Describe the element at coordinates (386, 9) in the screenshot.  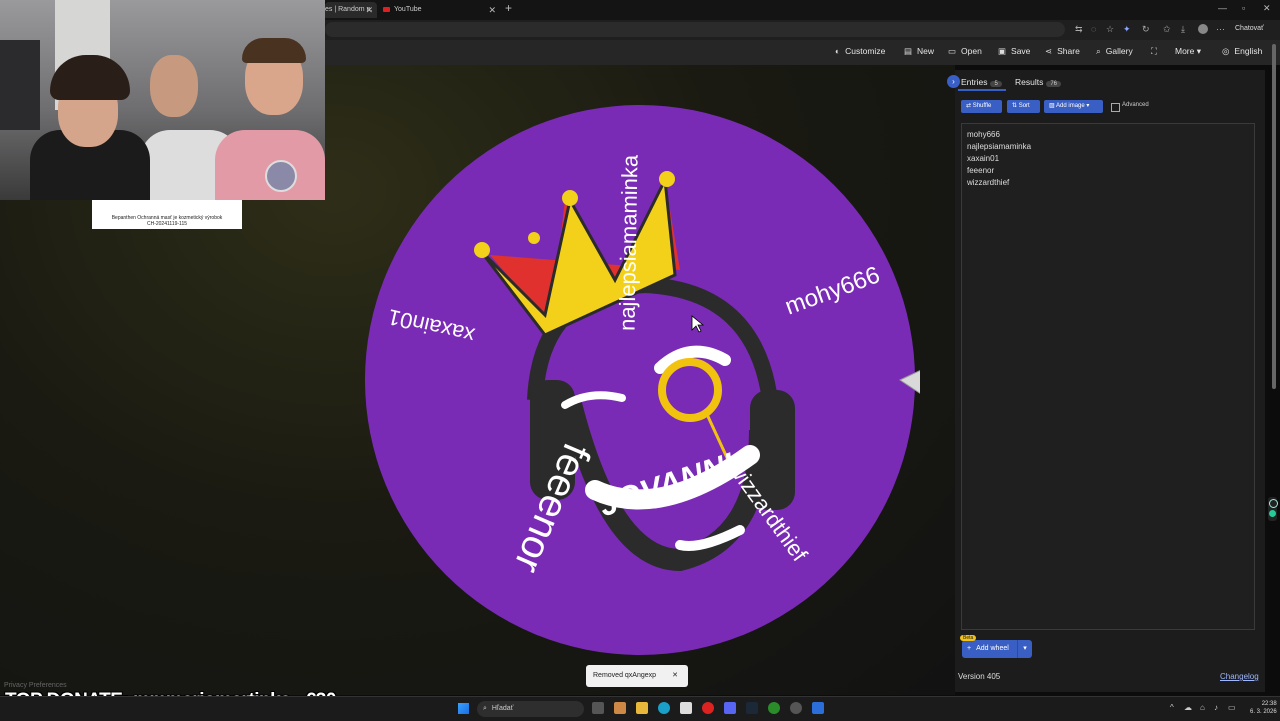
I see `youtube-icon` at that location.